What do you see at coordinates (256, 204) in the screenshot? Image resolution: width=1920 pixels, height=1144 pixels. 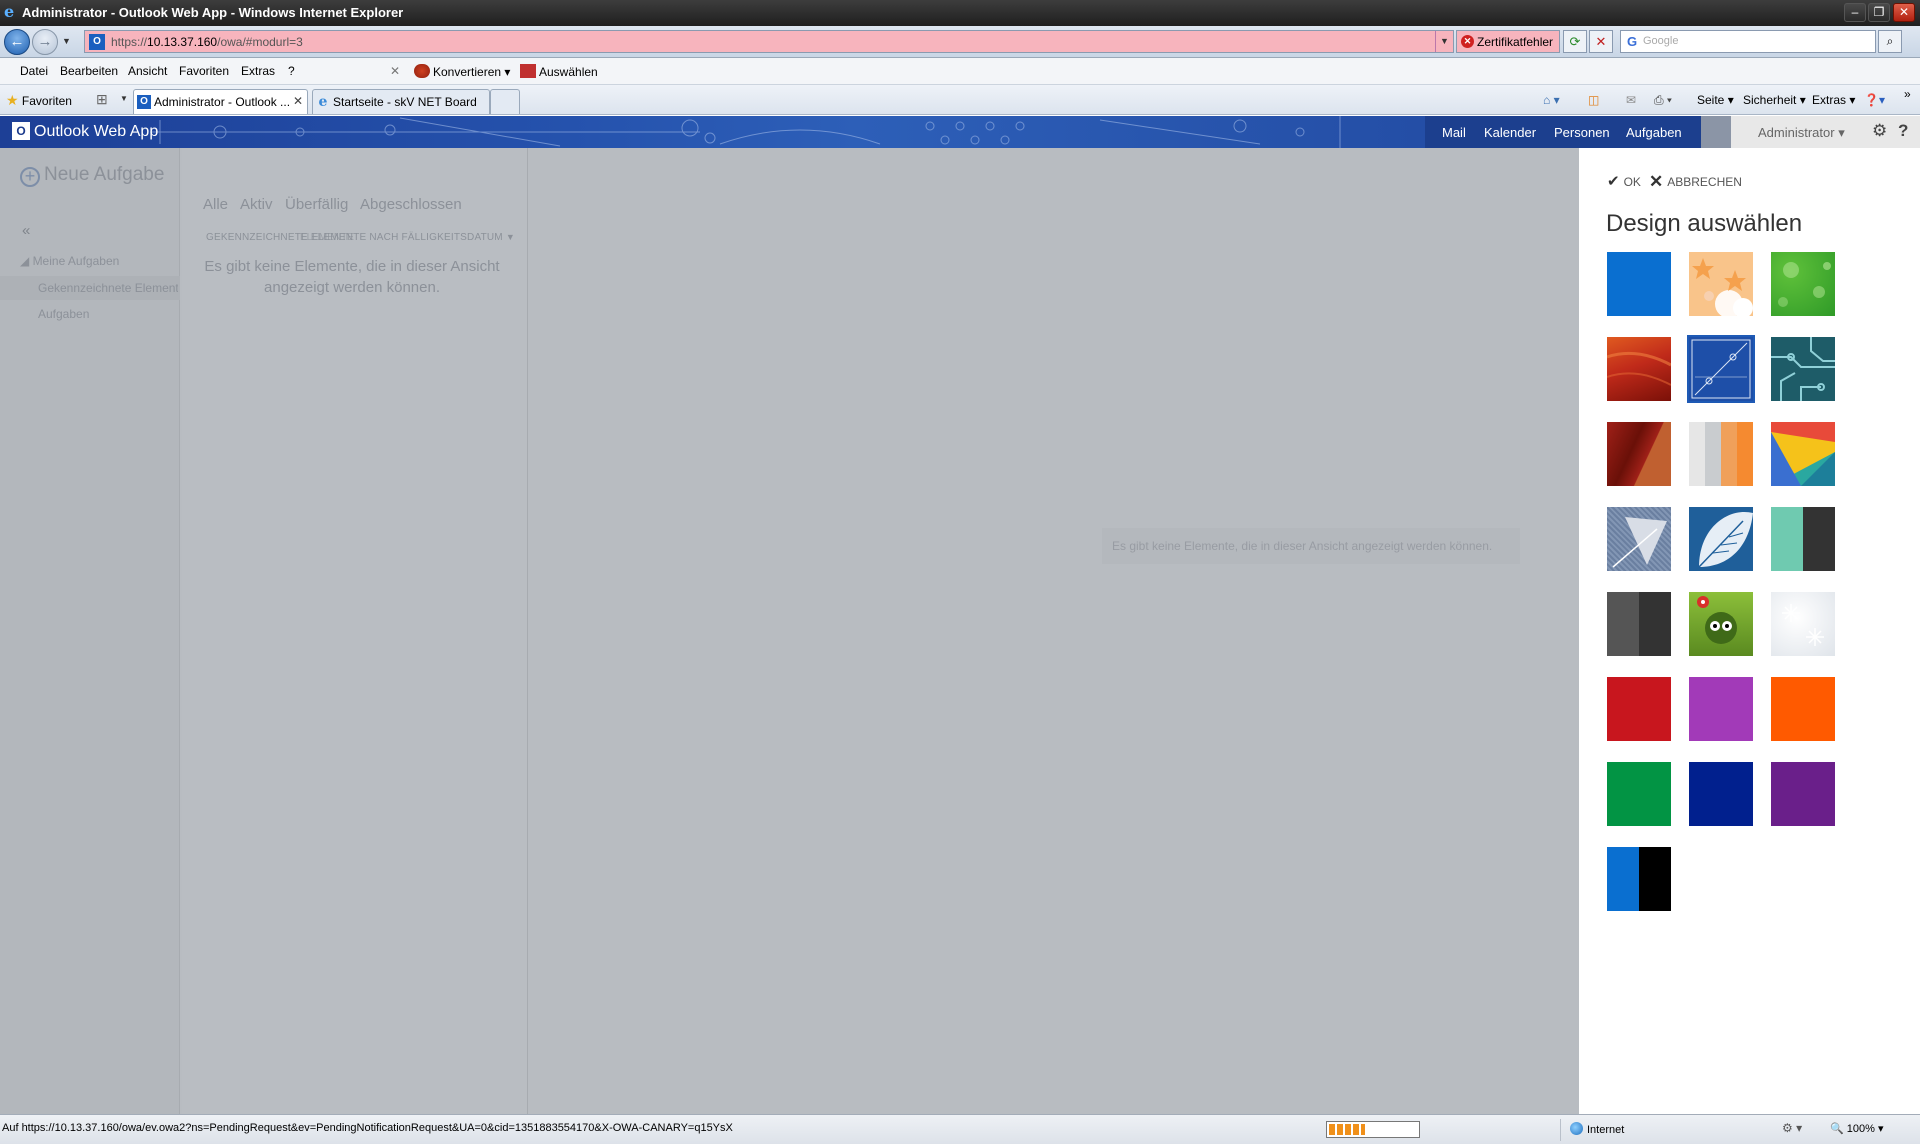 I see `filter-active: Aktiv` at bounding box center [256, 204].